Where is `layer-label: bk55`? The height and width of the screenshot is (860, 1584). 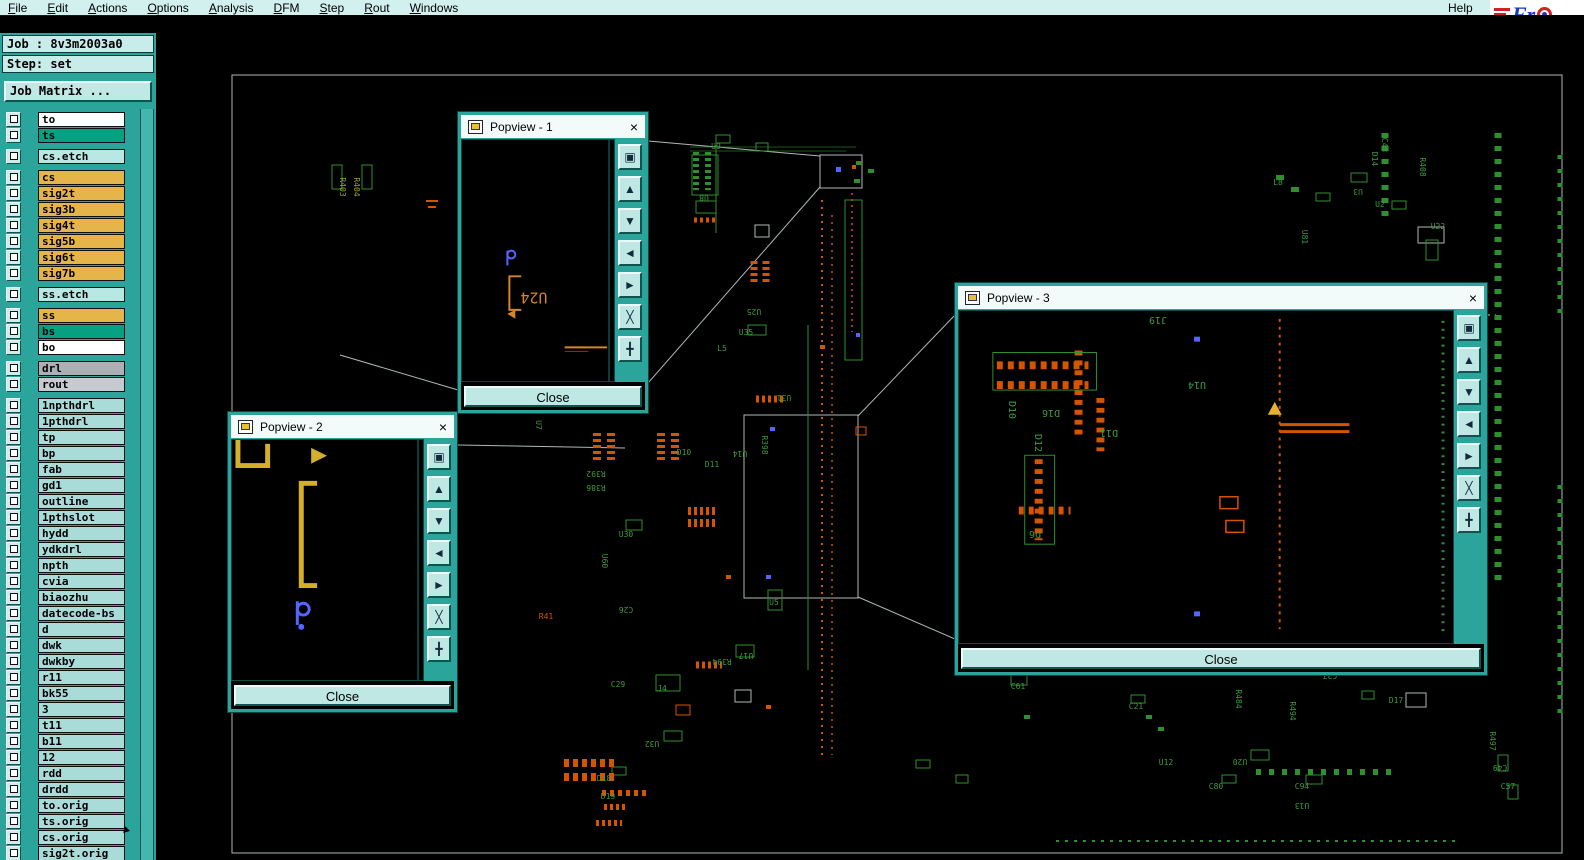
layer-label: bk55 is located at coordinates (81, 693).